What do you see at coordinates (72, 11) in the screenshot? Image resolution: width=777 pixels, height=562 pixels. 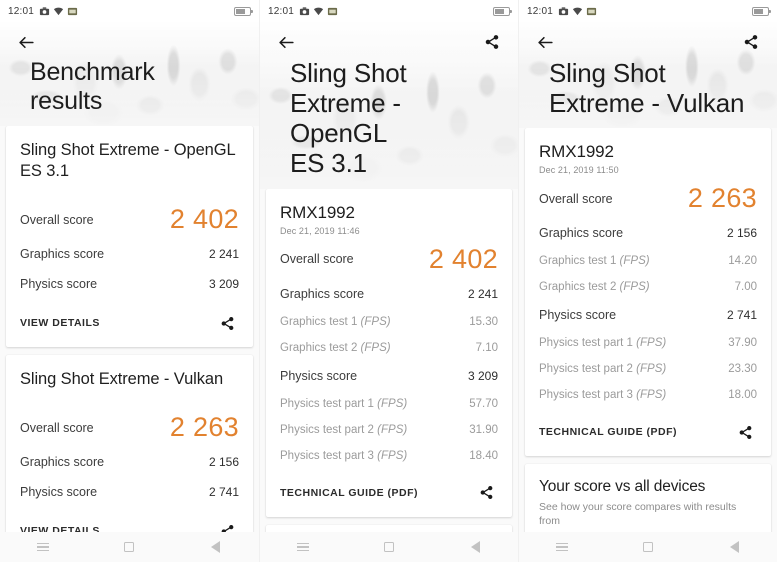 I see `signal-icon` at bounding box center [72, 11].